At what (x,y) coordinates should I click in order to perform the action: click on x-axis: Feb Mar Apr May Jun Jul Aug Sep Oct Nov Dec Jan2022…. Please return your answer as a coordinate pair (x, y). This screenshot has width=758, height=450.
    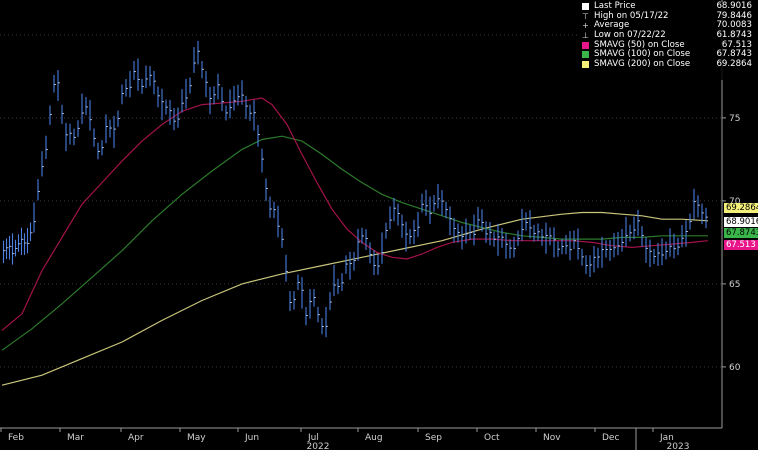
    Looking at the image, I should click on (361, 438).